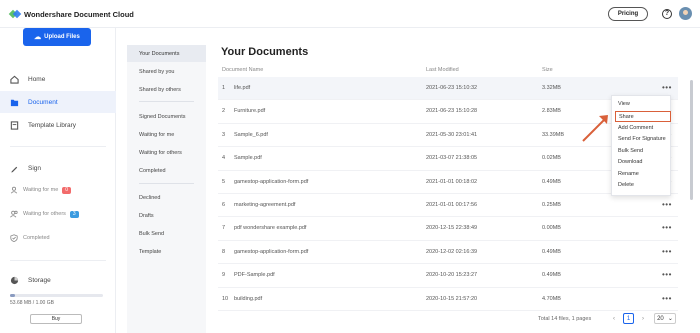 Image resolution: width=700 pixels, height=333 pixels. Describe the element at coordinates (670, 319) in the screenshot. I see `chevron-down-icon: ⌄` at that location.